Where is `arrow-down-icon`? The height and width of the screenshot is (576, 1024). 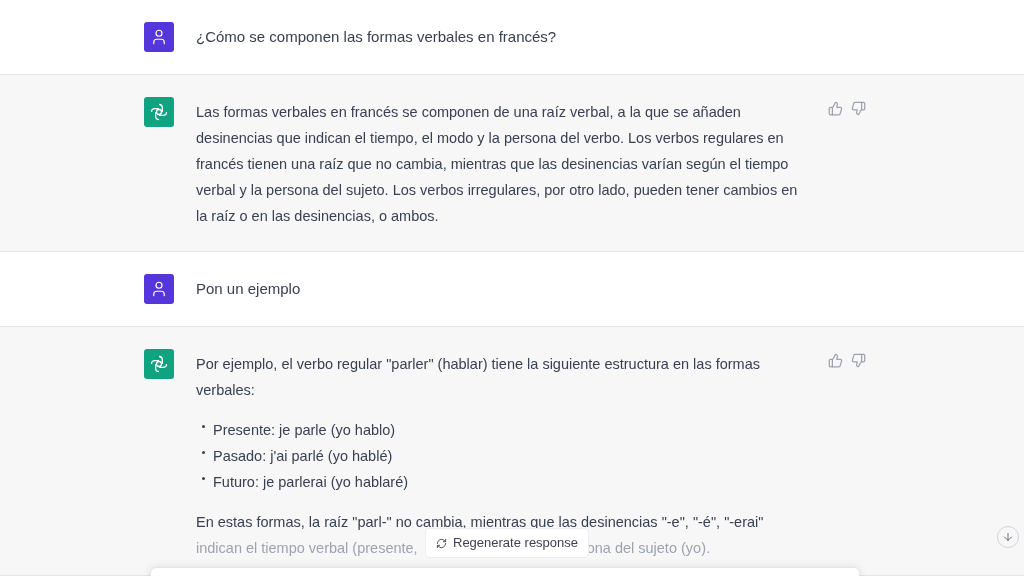
arrow-down-icon is located at coordinates (1008, 537).